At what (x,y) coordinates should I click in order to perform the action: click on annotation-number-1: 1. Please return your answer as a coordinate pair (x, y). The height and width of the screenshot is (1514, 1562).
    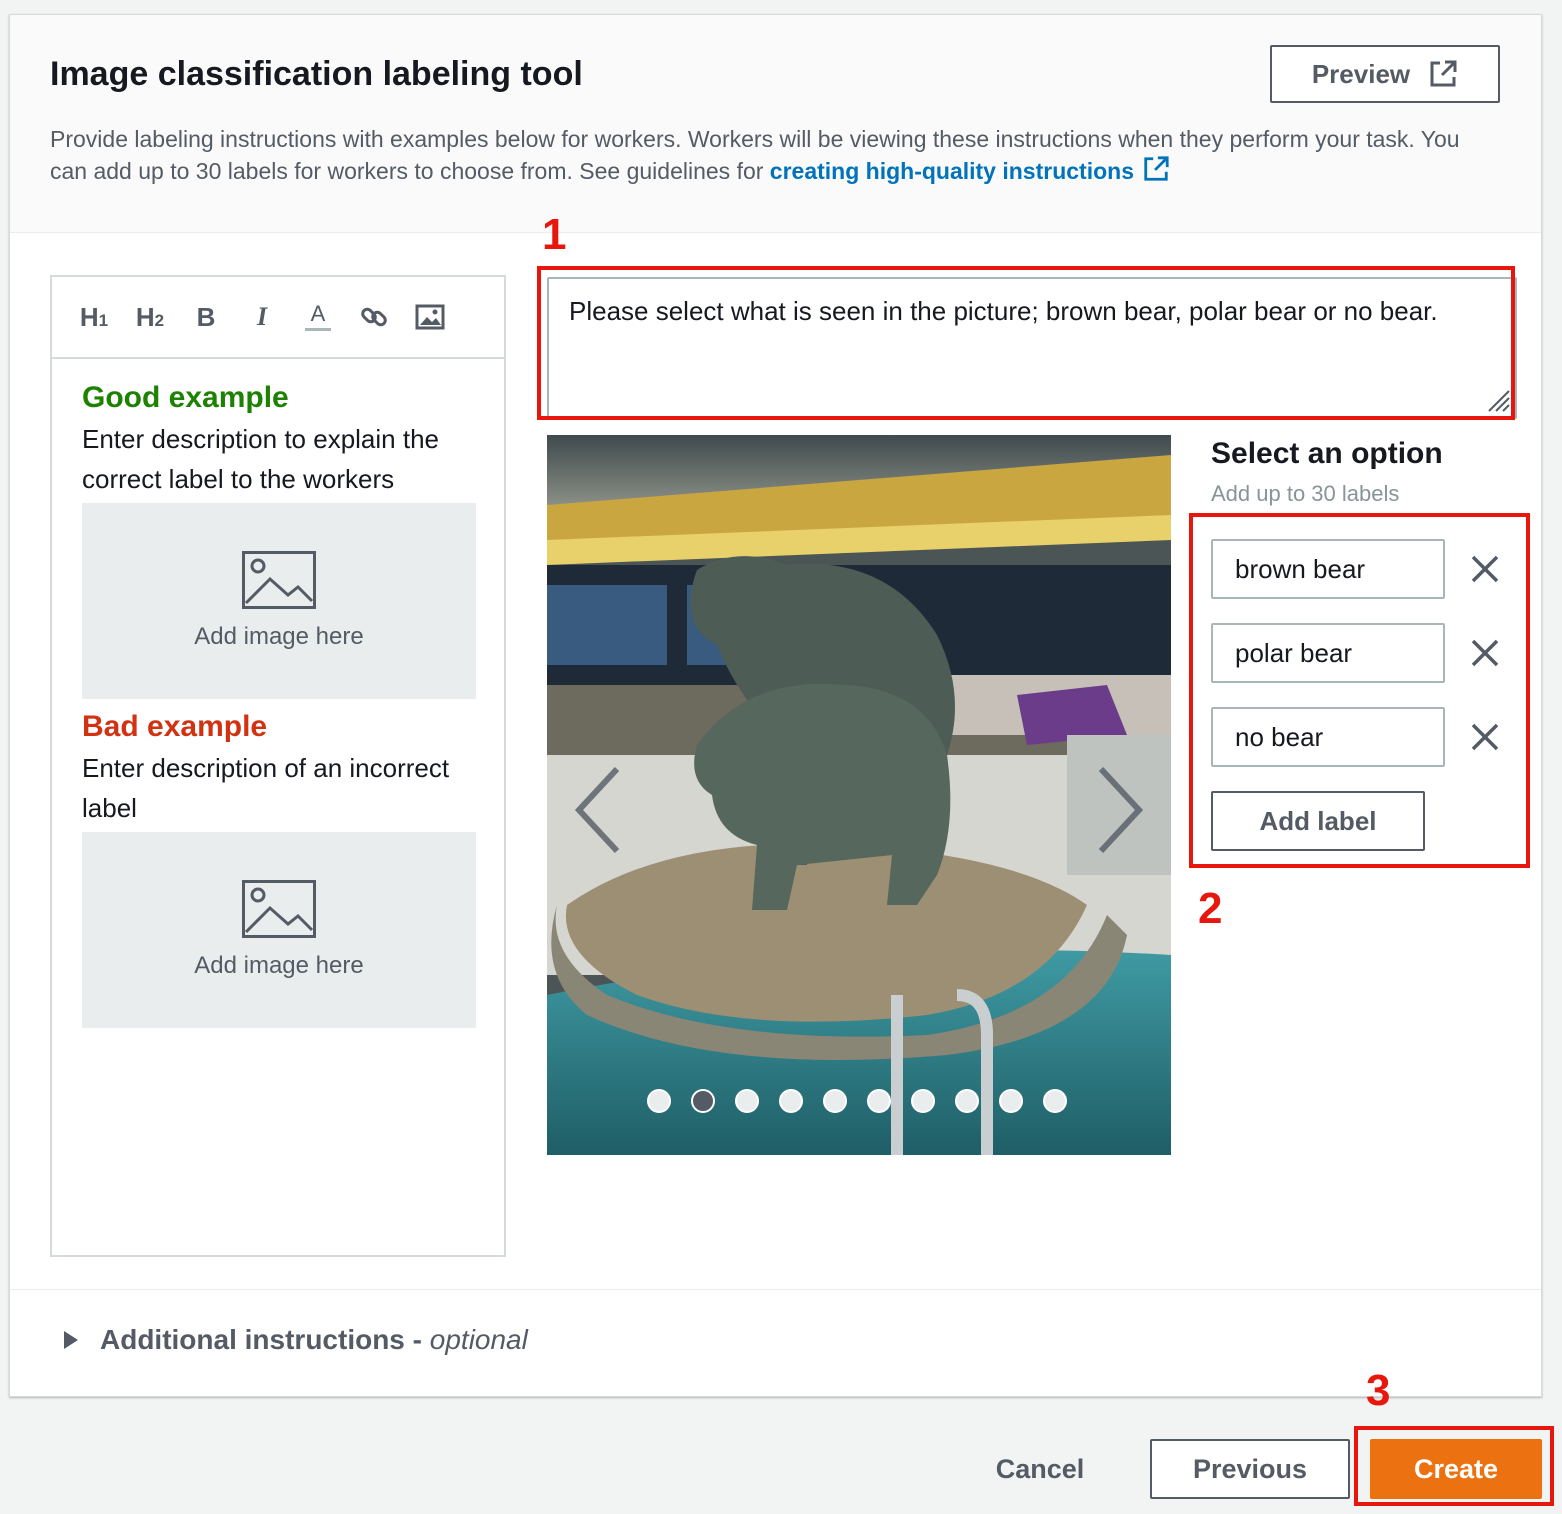
    Looking at the image, I should click on (554, 234).